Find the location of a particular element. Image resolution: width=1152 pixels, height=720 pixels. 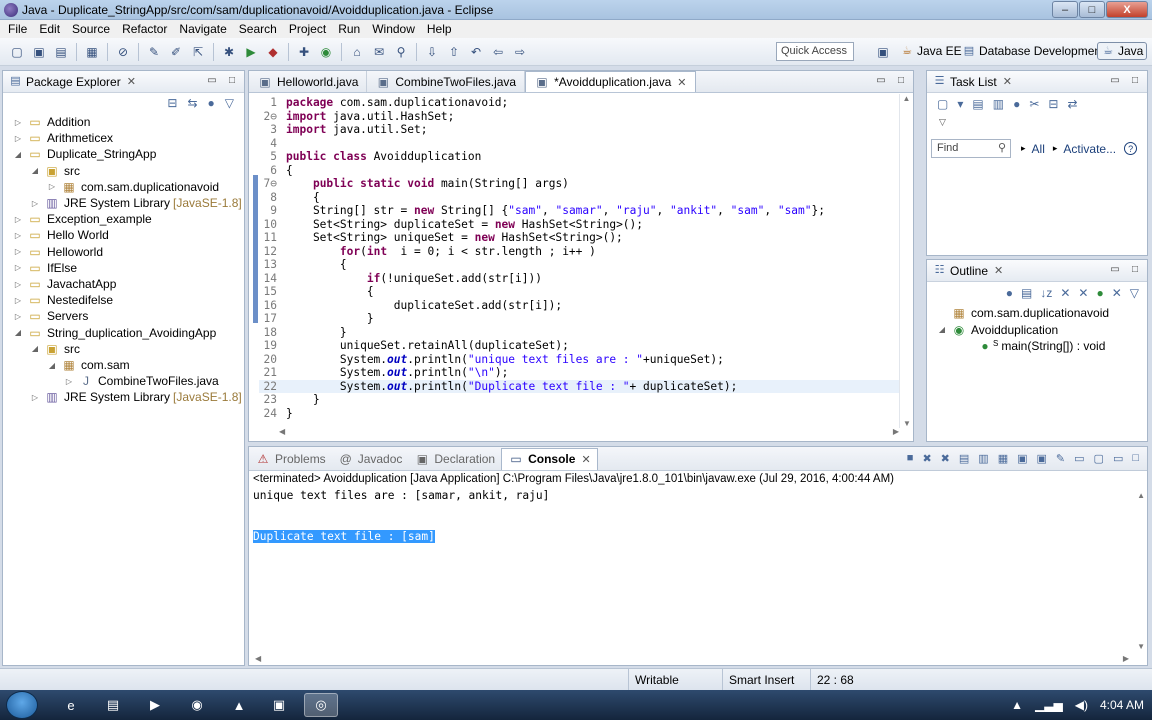

app-icon: ▣ is located at coordinates (279, 705).